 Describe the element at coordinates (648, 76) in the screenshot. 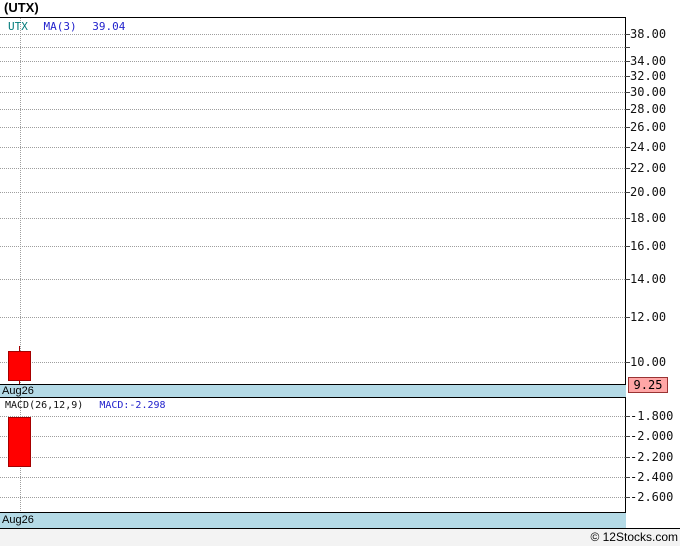

I see `price-axis-label: 32.00` at that location.